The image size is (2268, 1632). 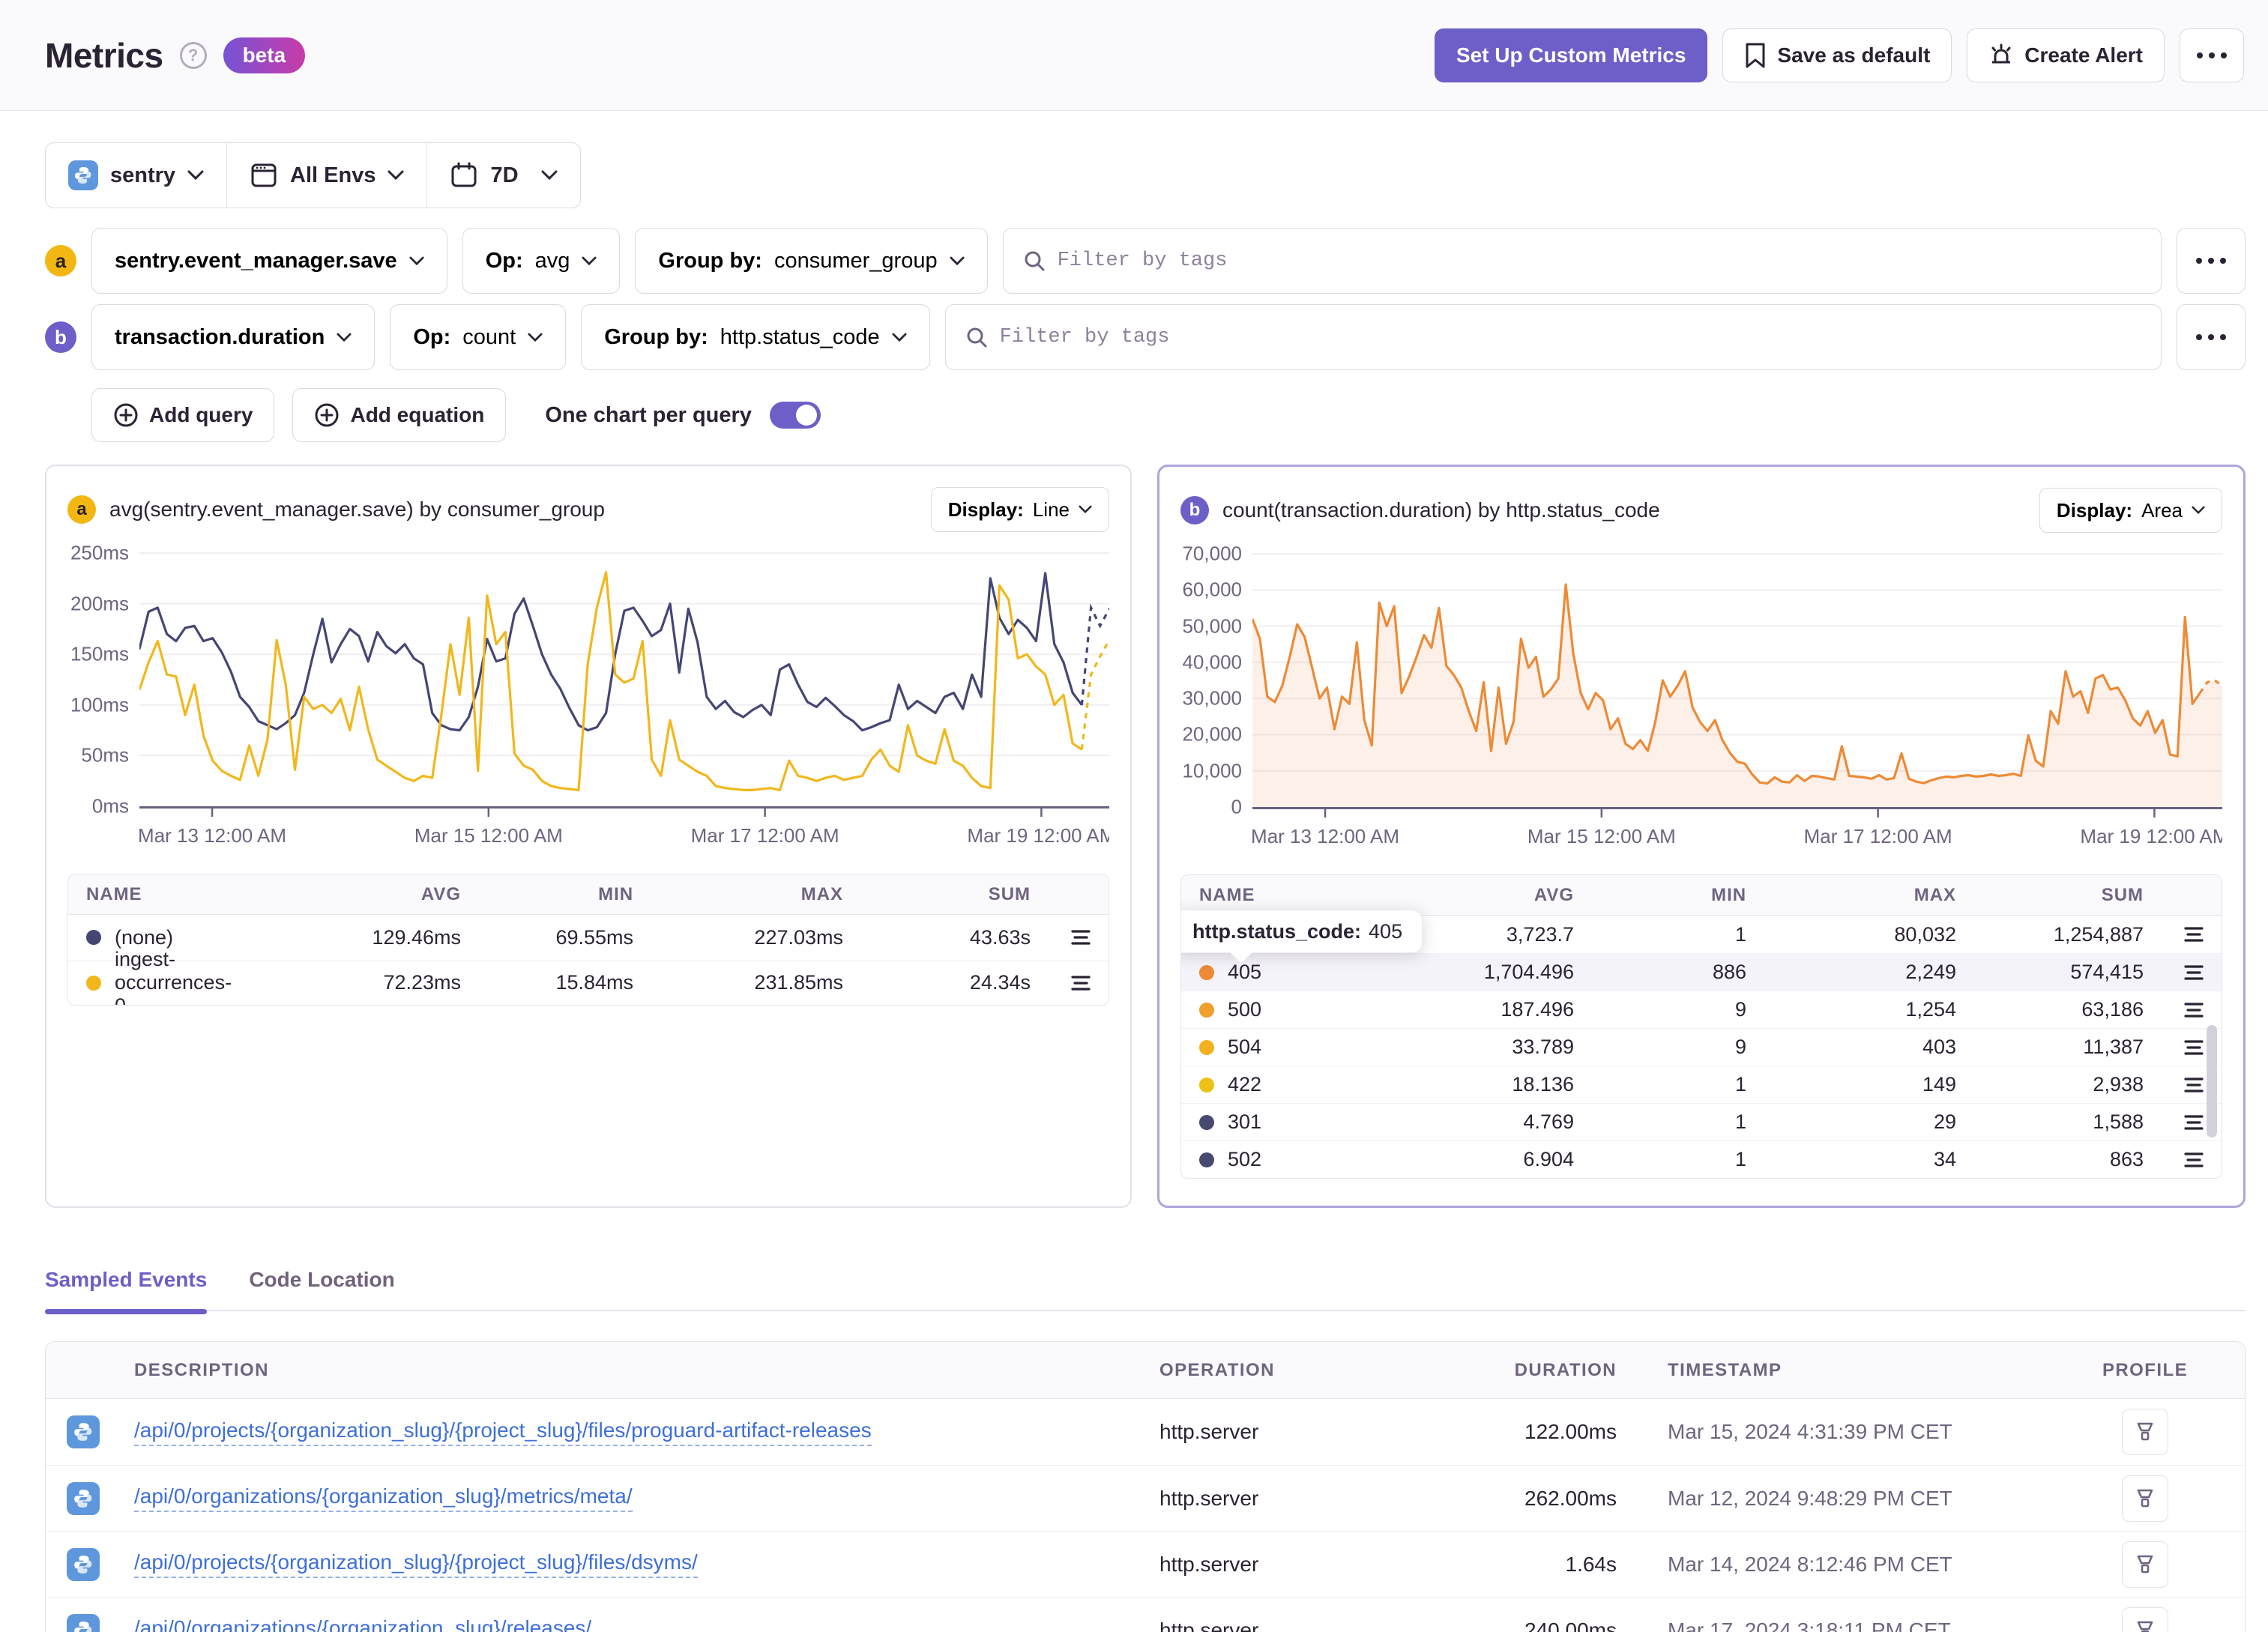 I want to click on col-header-operation: OPERATION, so click(x=1217, y=1369).